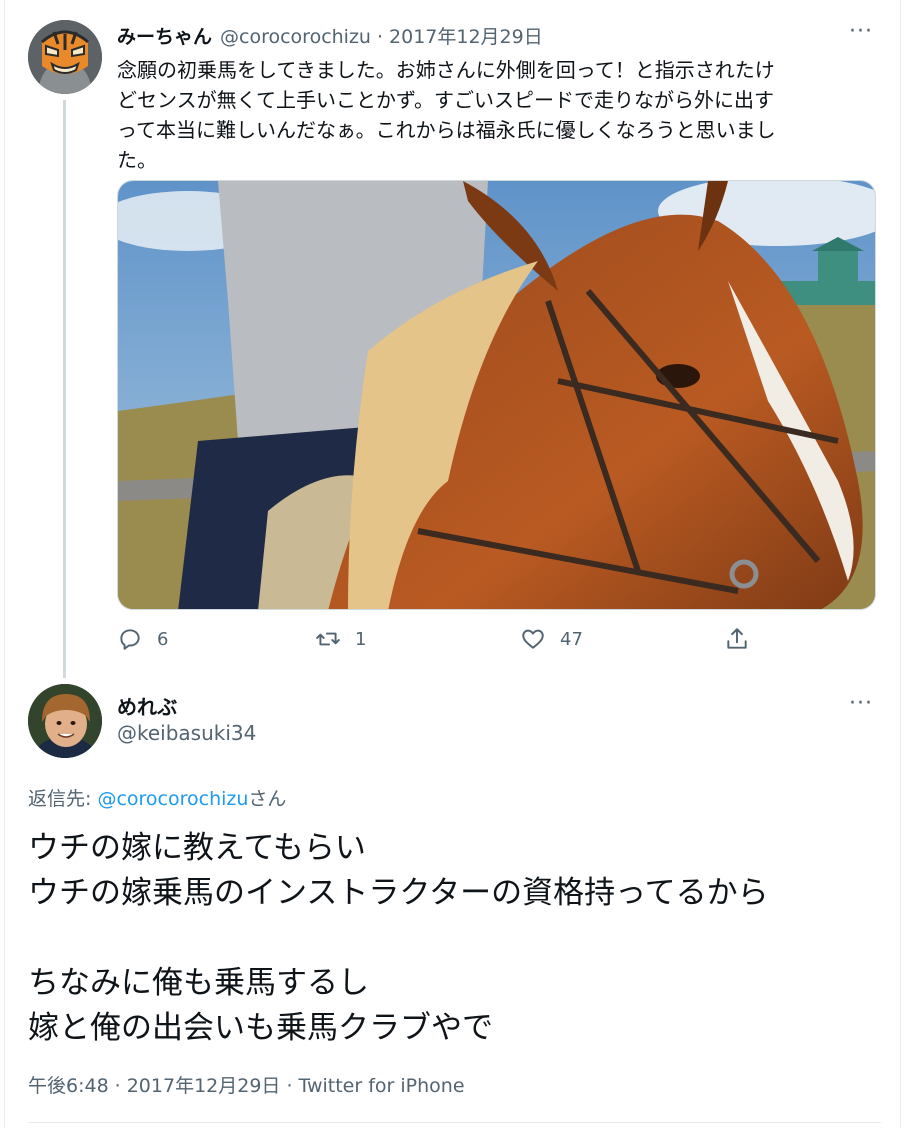 This screenshot has width=905, height=1128. Describe the element at coordinates (137, 160) in the screenshot. I see `tweet-text-line: た。` at that location.